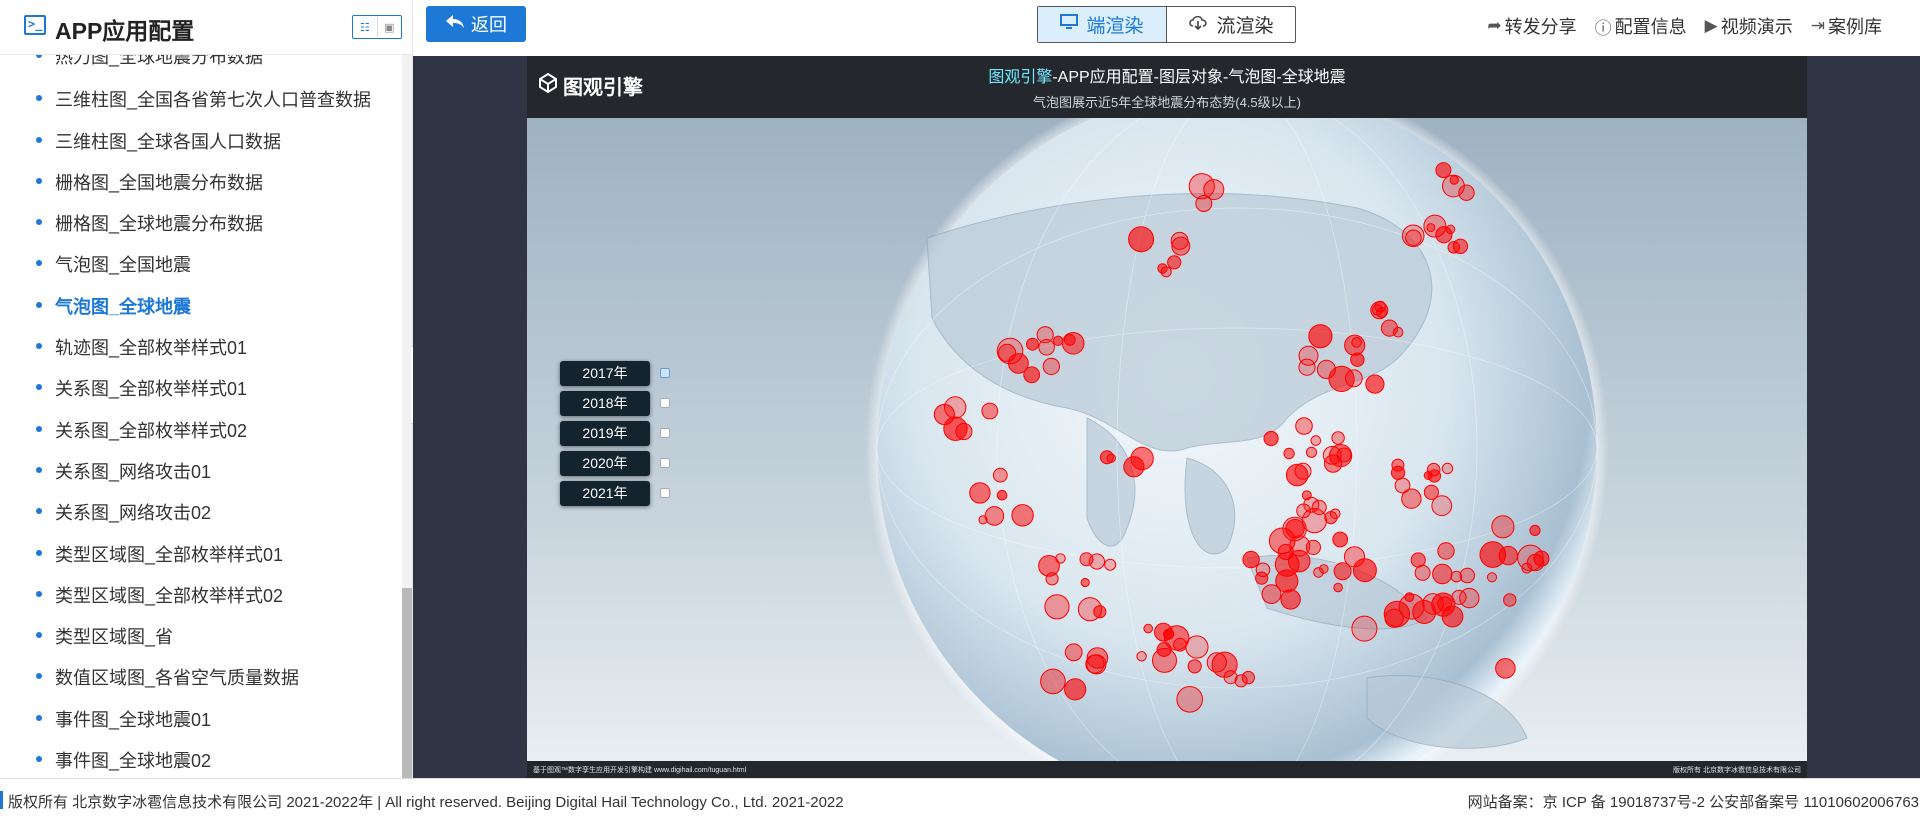 This screenshot has width=1920, height=820. What do you see at coordinates (365, 27) in the screenshot?
I see `list-view-icon: ☷` at bounding box center [365, 27].